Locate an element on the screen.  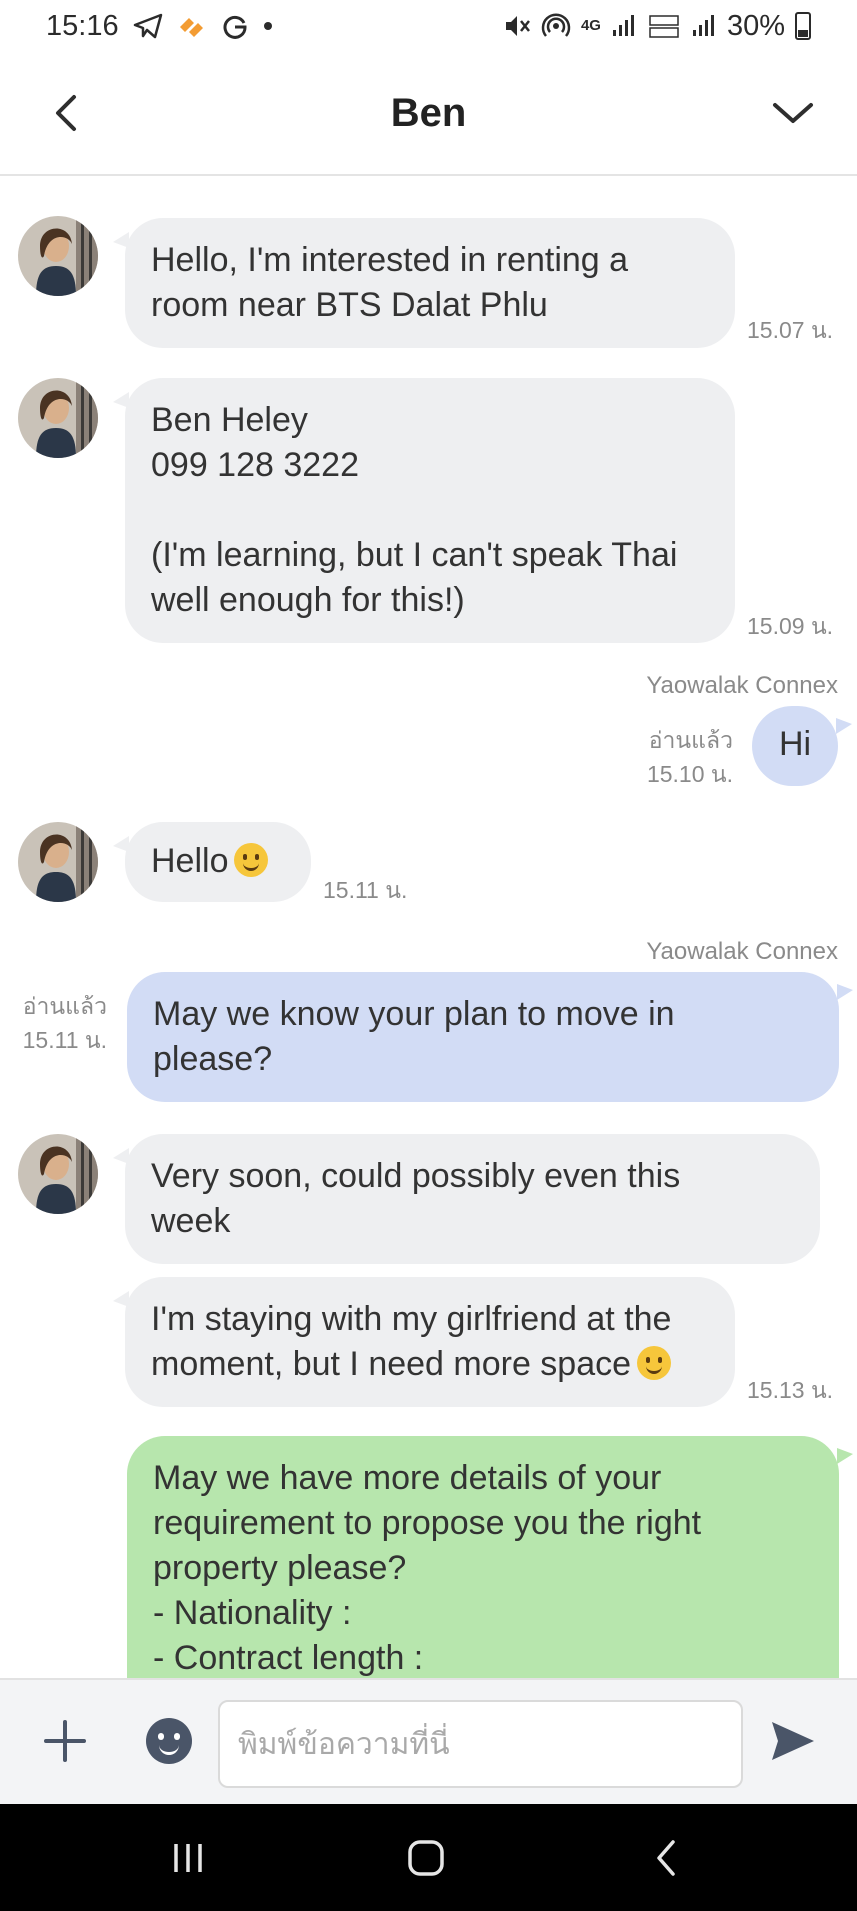
message-line: May we know your plan to move in is located at coordinates (414, 1014).